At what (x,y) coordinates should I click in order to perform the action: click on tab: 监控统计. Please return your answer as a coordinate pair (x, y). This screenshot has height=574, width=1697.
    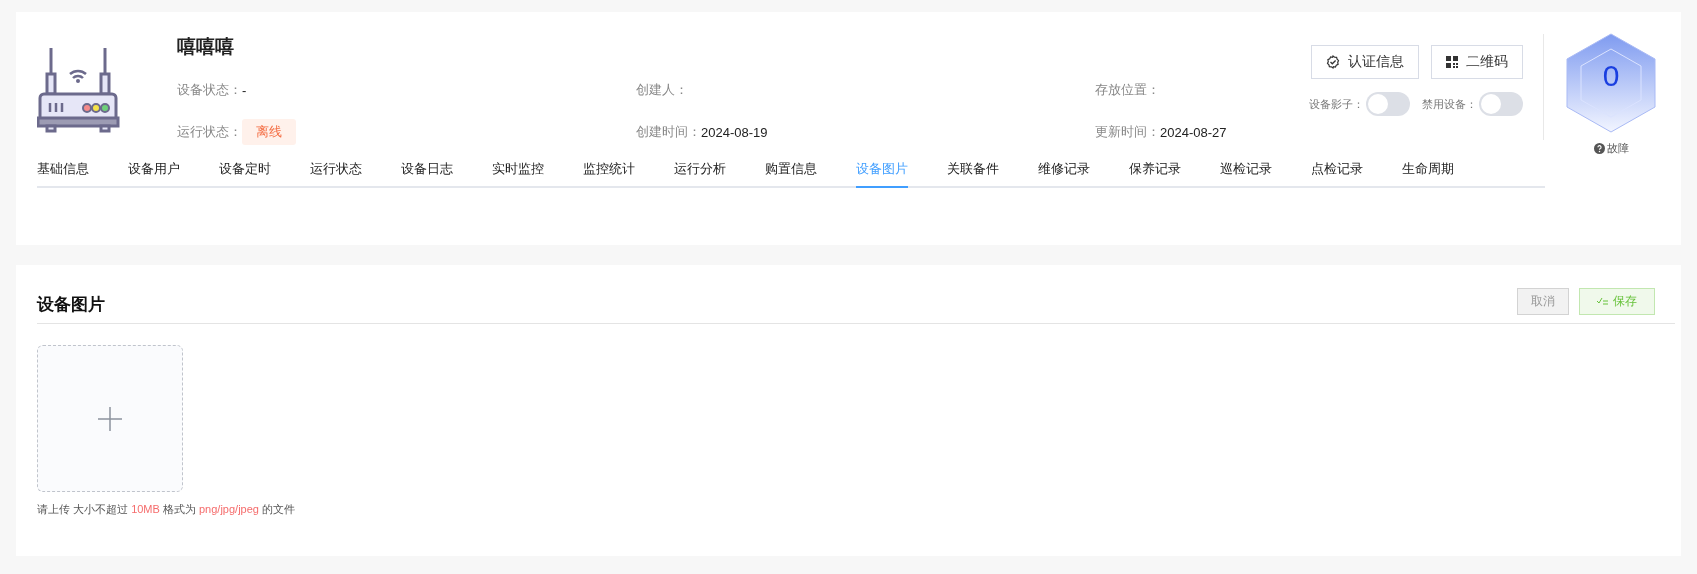
    Looking at the image, I should click on (609, 174).